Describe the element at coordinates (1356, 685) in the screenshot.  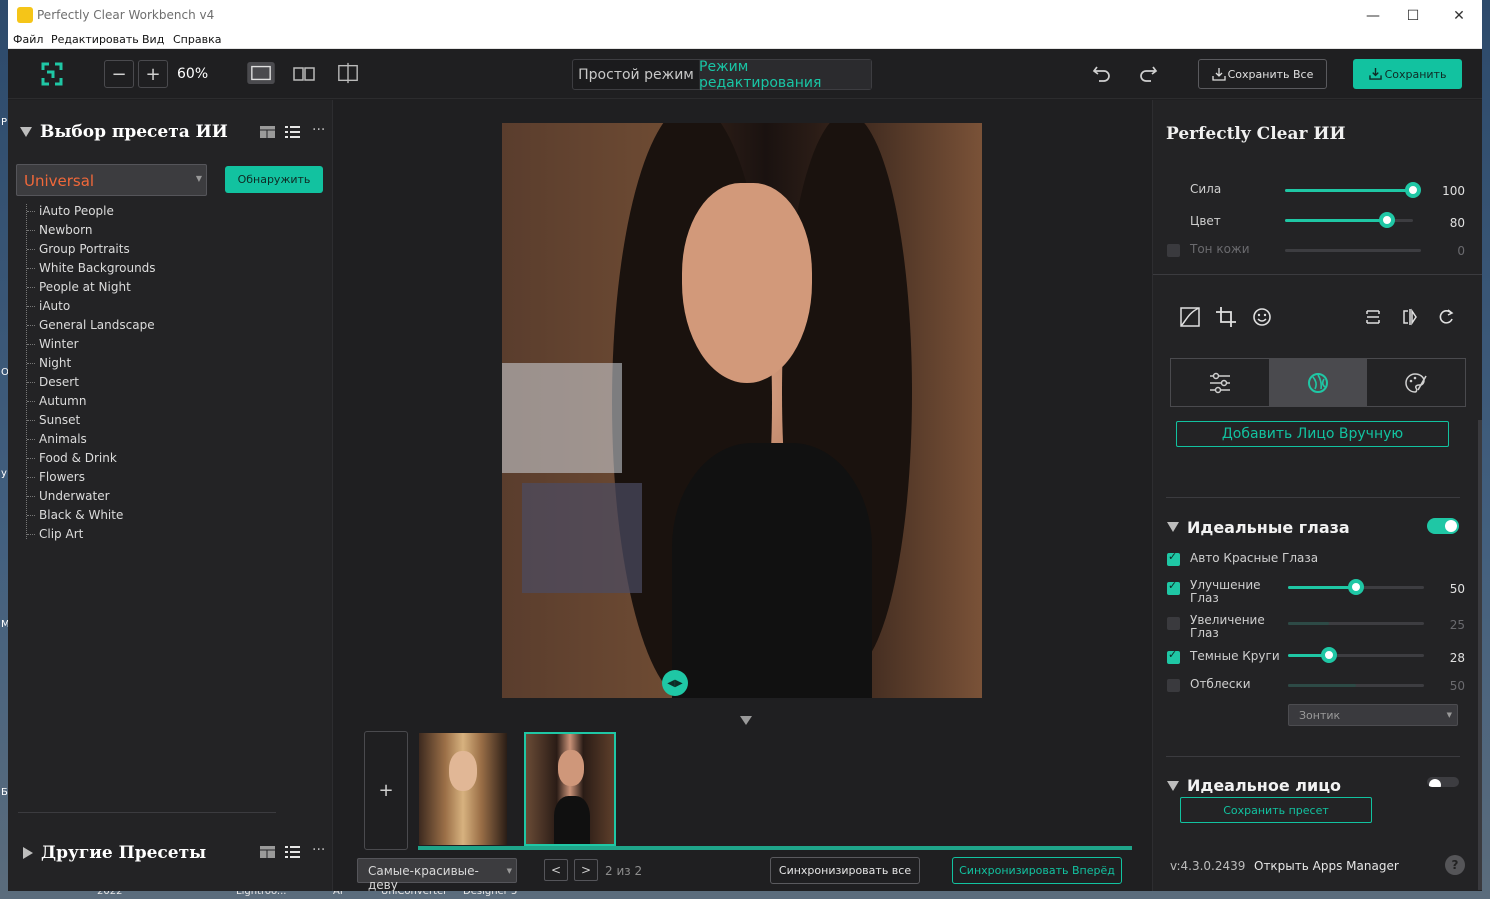
I see `catchlight-slider` at that location.